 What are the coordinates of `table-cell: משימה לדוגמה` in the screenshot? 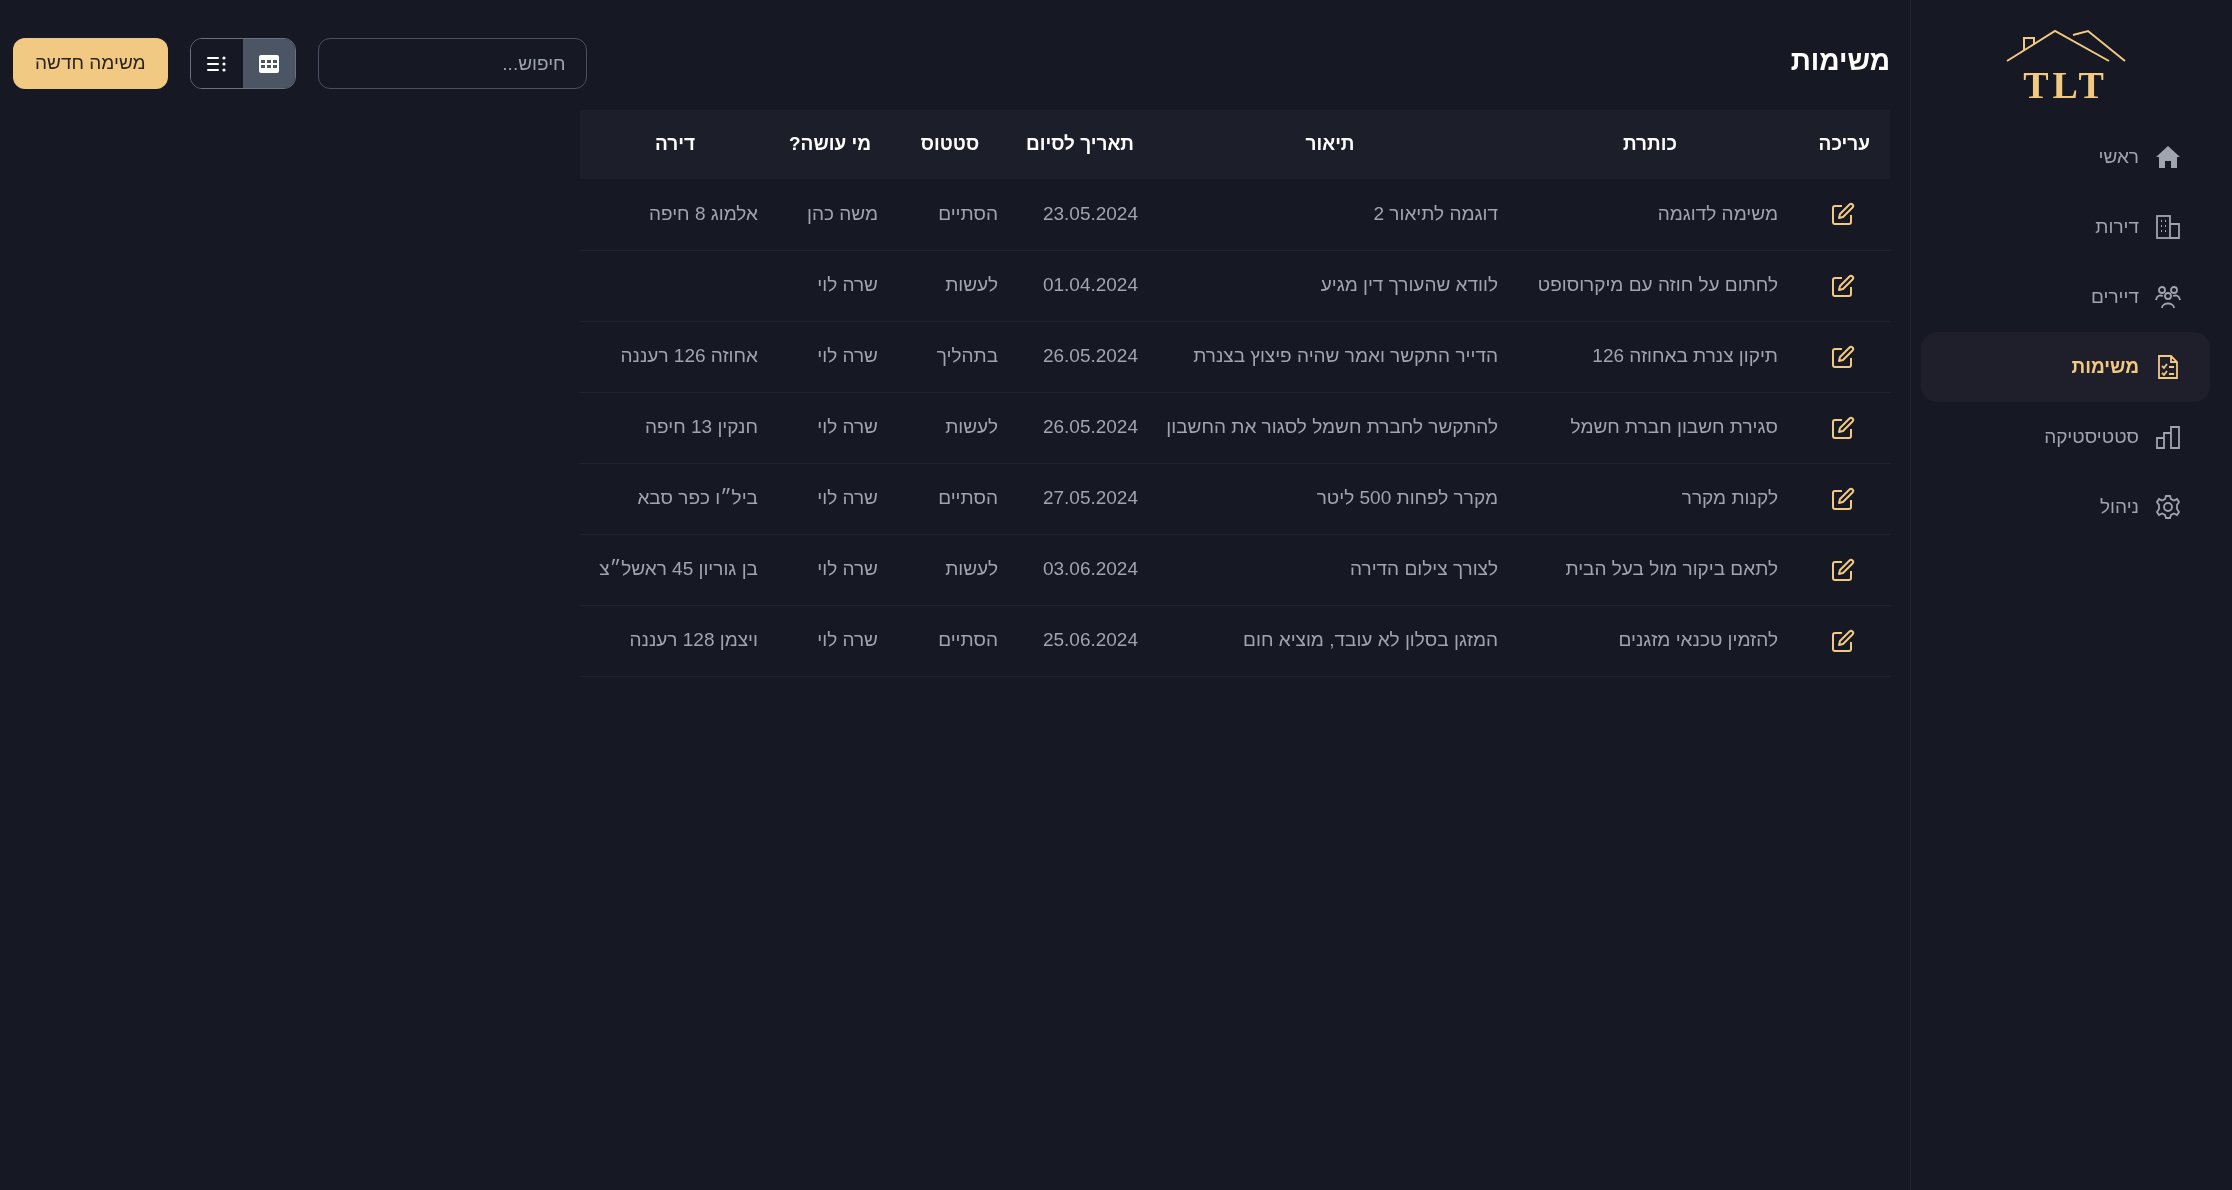 It's located at (1717, 213).